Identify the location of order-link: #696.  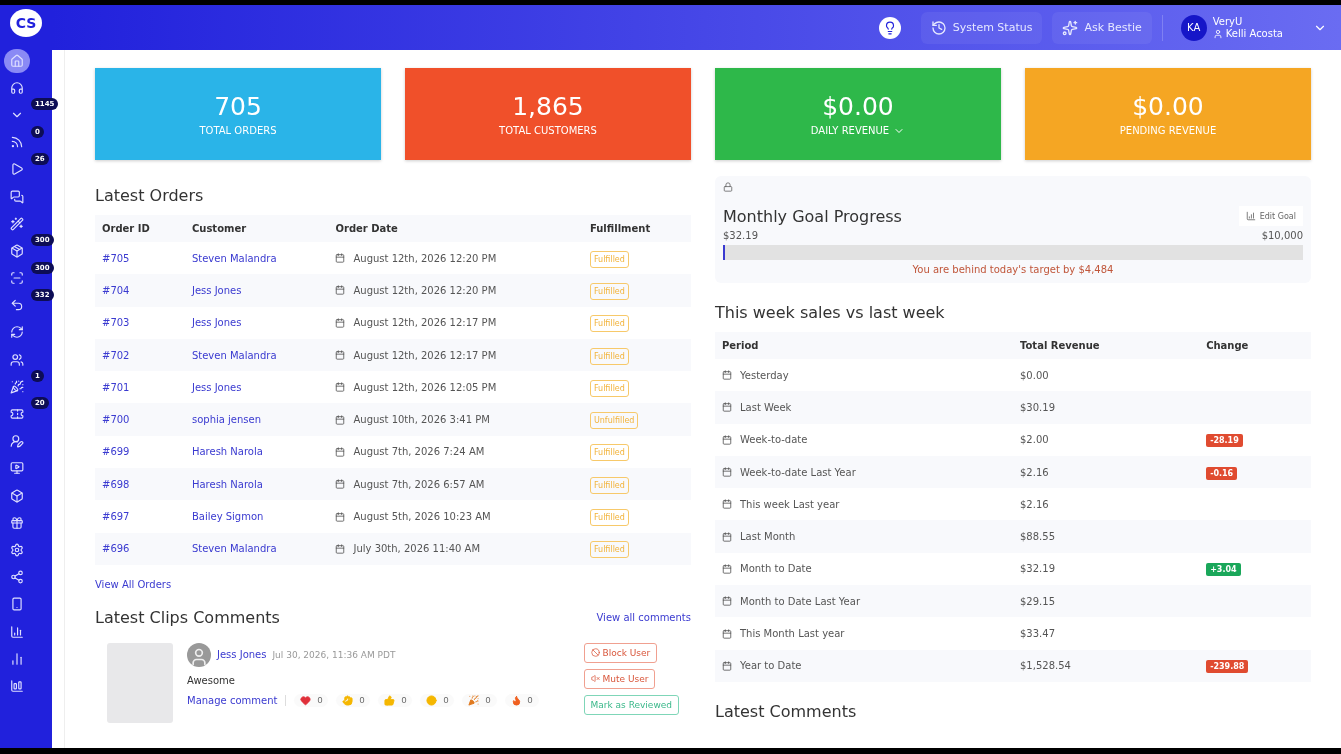
(116, 549).